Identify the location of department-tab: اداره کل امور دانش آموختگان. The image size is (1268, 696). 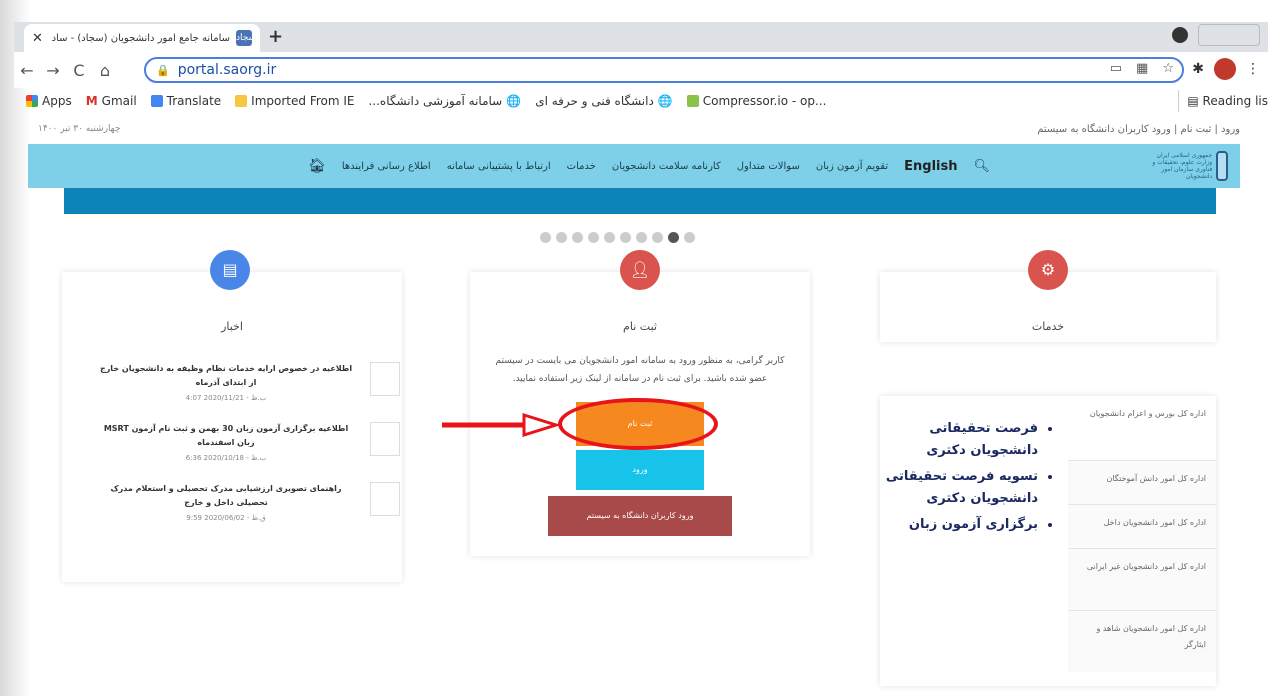
(1142, 482).